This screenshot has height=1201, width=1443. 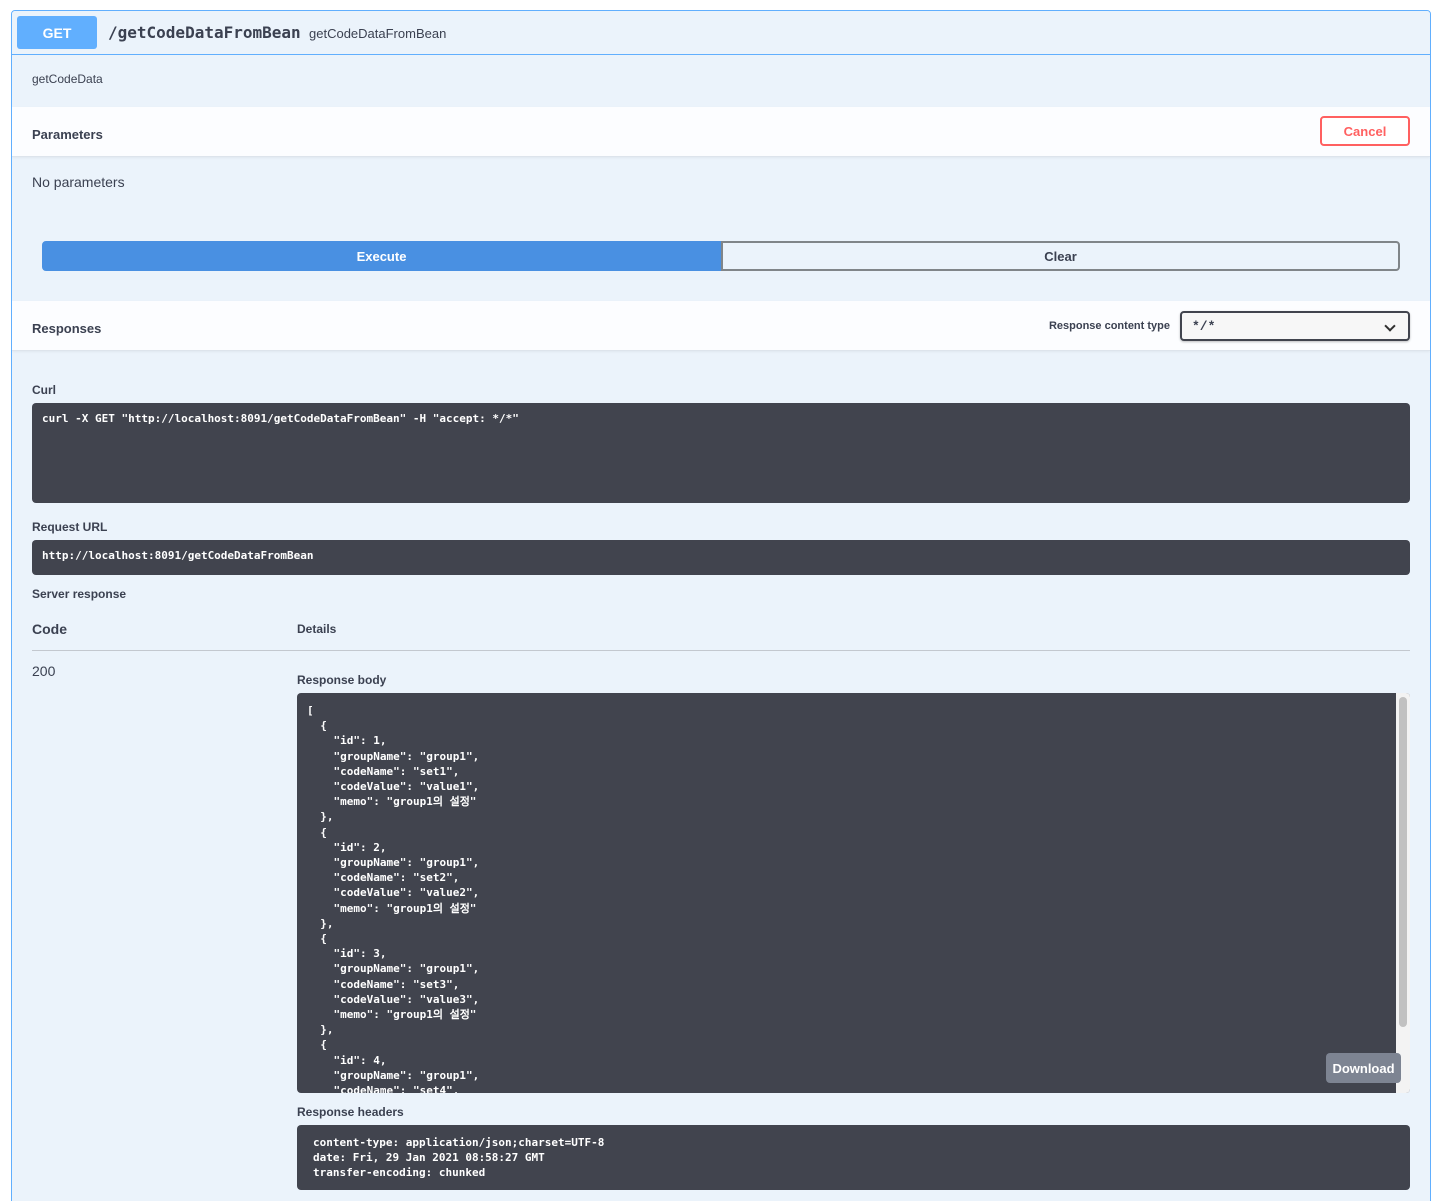 What do you see at coordinates (721, 326) in the screenshot?
I see `responses-header: Responses Response content type */*` at bounding box center [721, 326].